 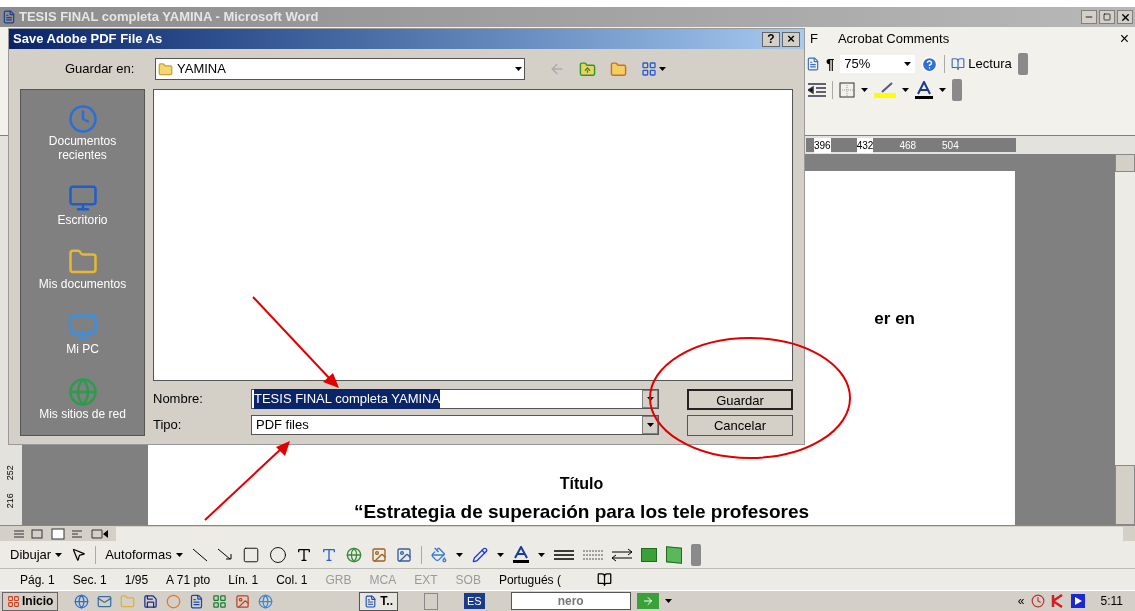 What do you see at coordinates (791, 39) in the screenshot?
I see `dialog-close-button: ×` at bounding box center [791, 39].